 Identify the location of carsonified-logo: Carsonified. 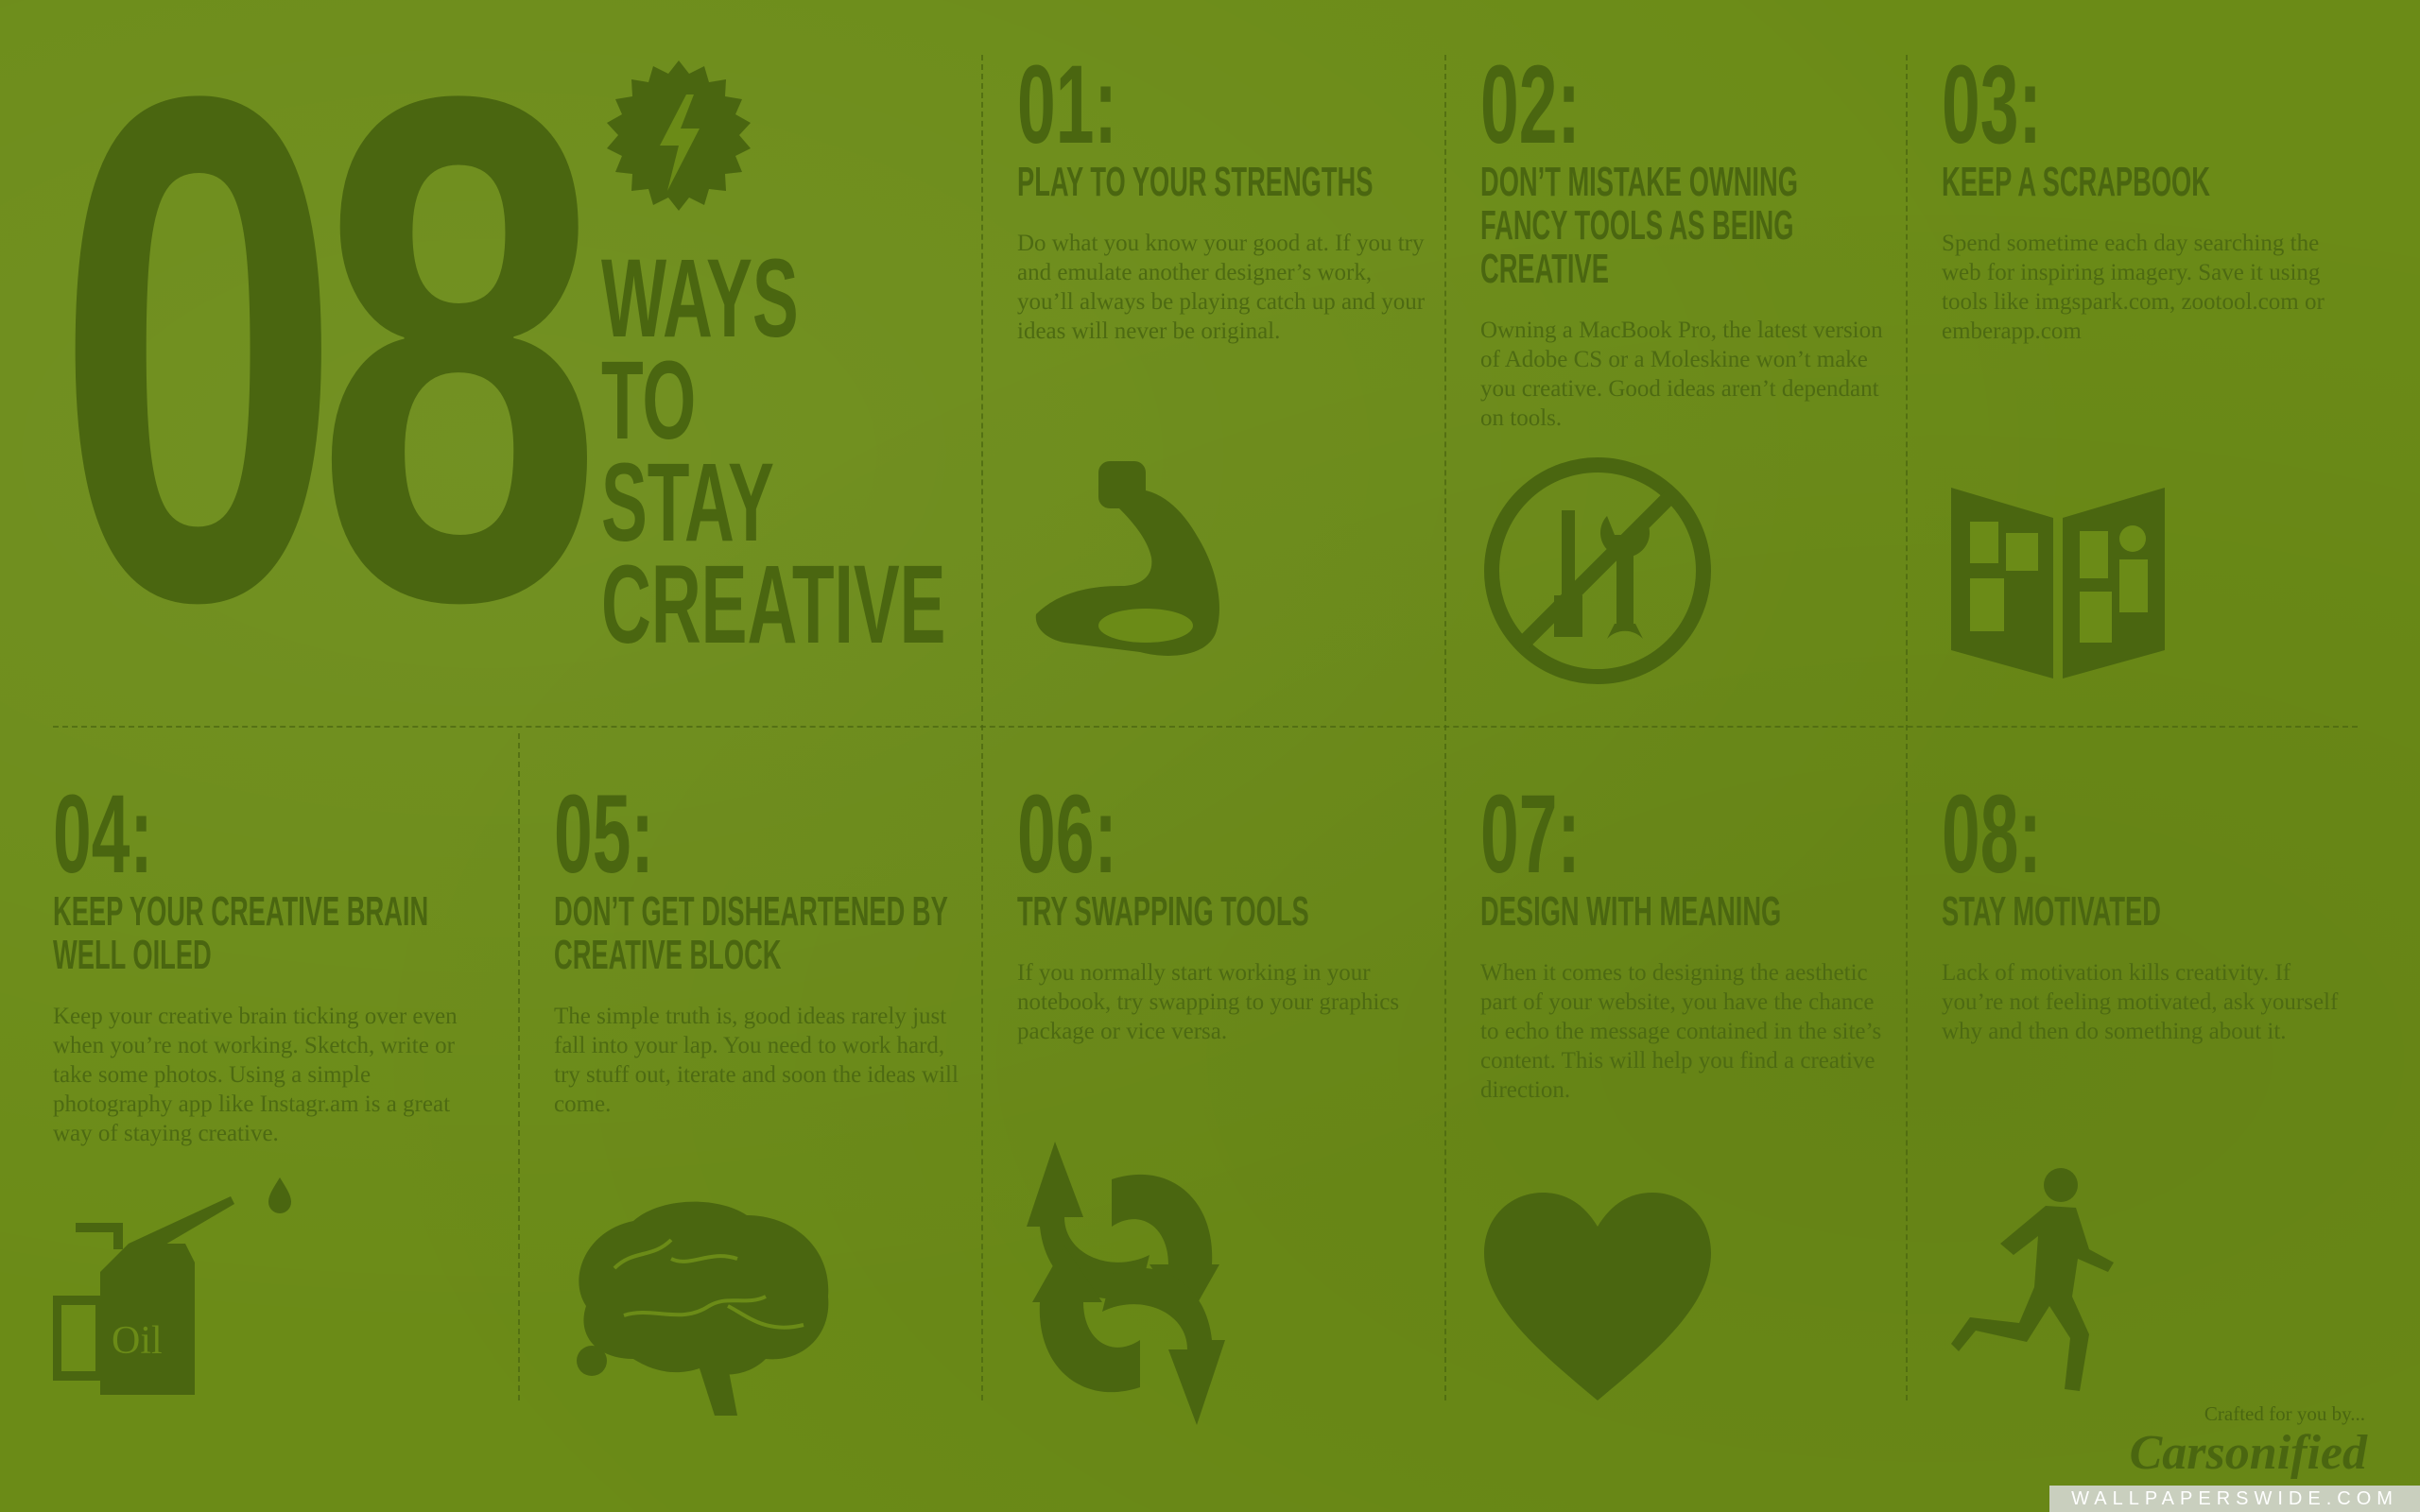
(2248, 1453).